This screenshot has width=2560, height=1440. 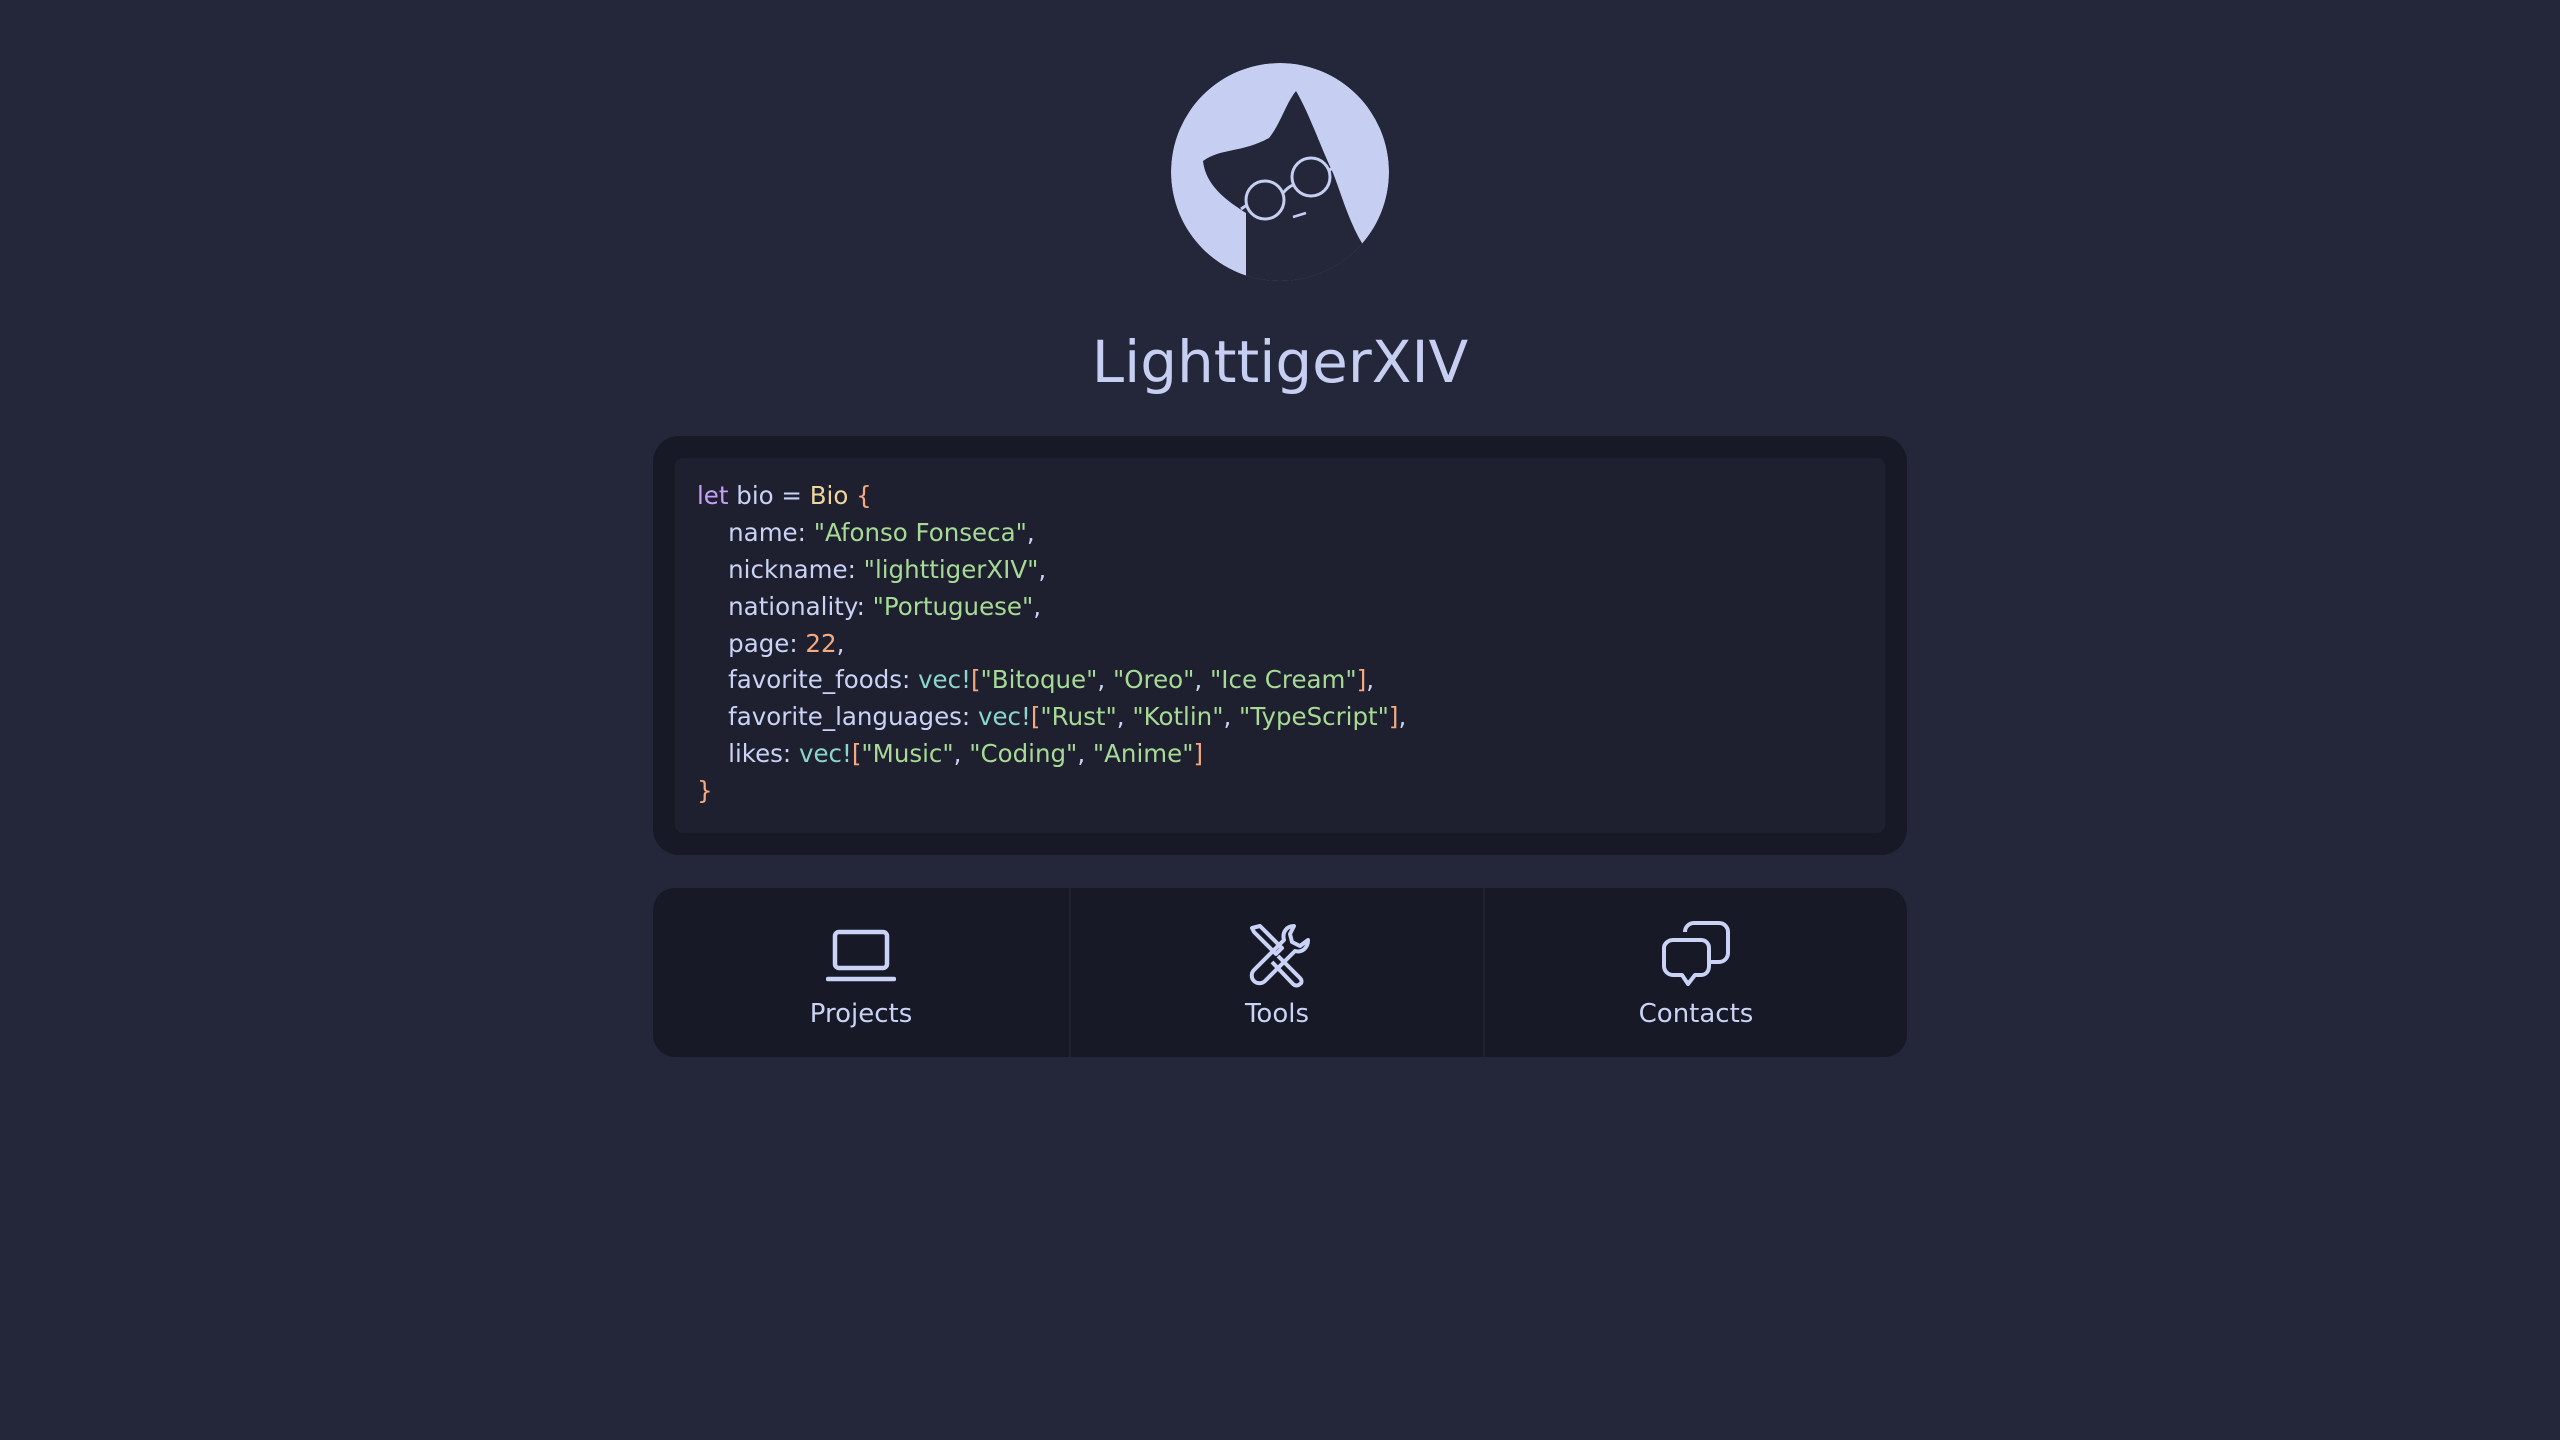 I want to click on code-token: bio =, so click(x=769, y=495).